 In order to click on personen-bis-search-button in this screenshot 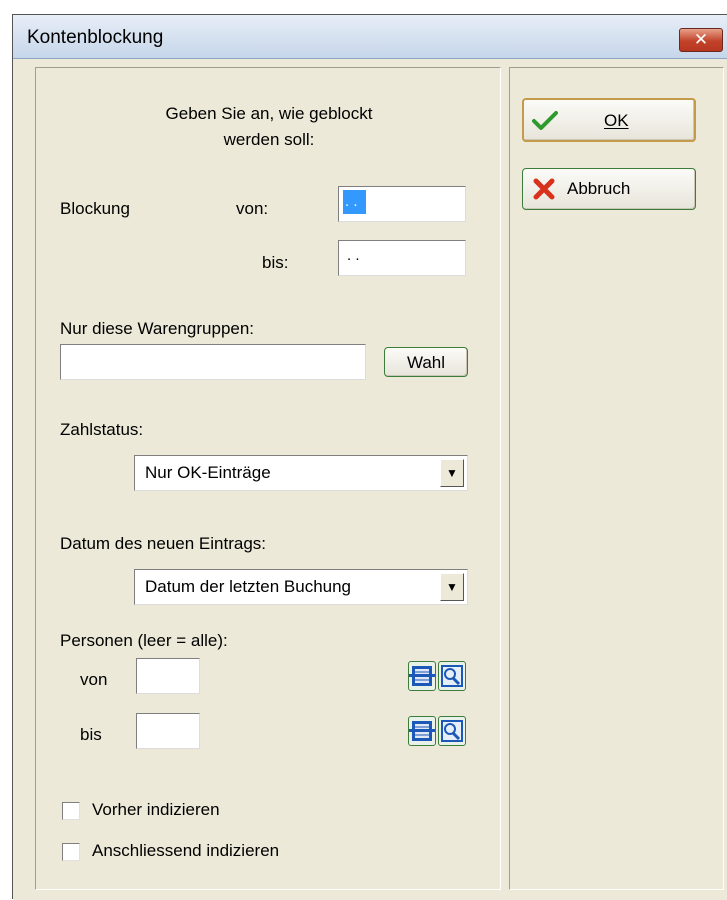, I will do `click(452, 731)`.